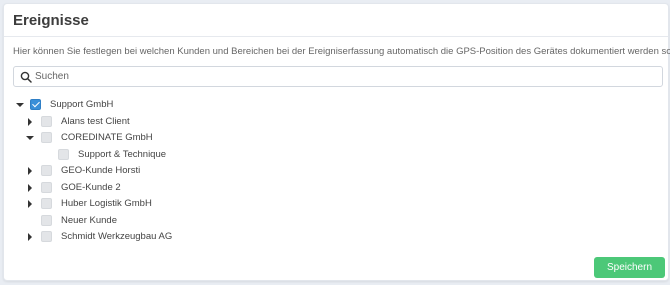 Image resolution: width=670 pixels, height=285 pixels. I want to click on tree-label: Alans test Client, so click(95, 121).